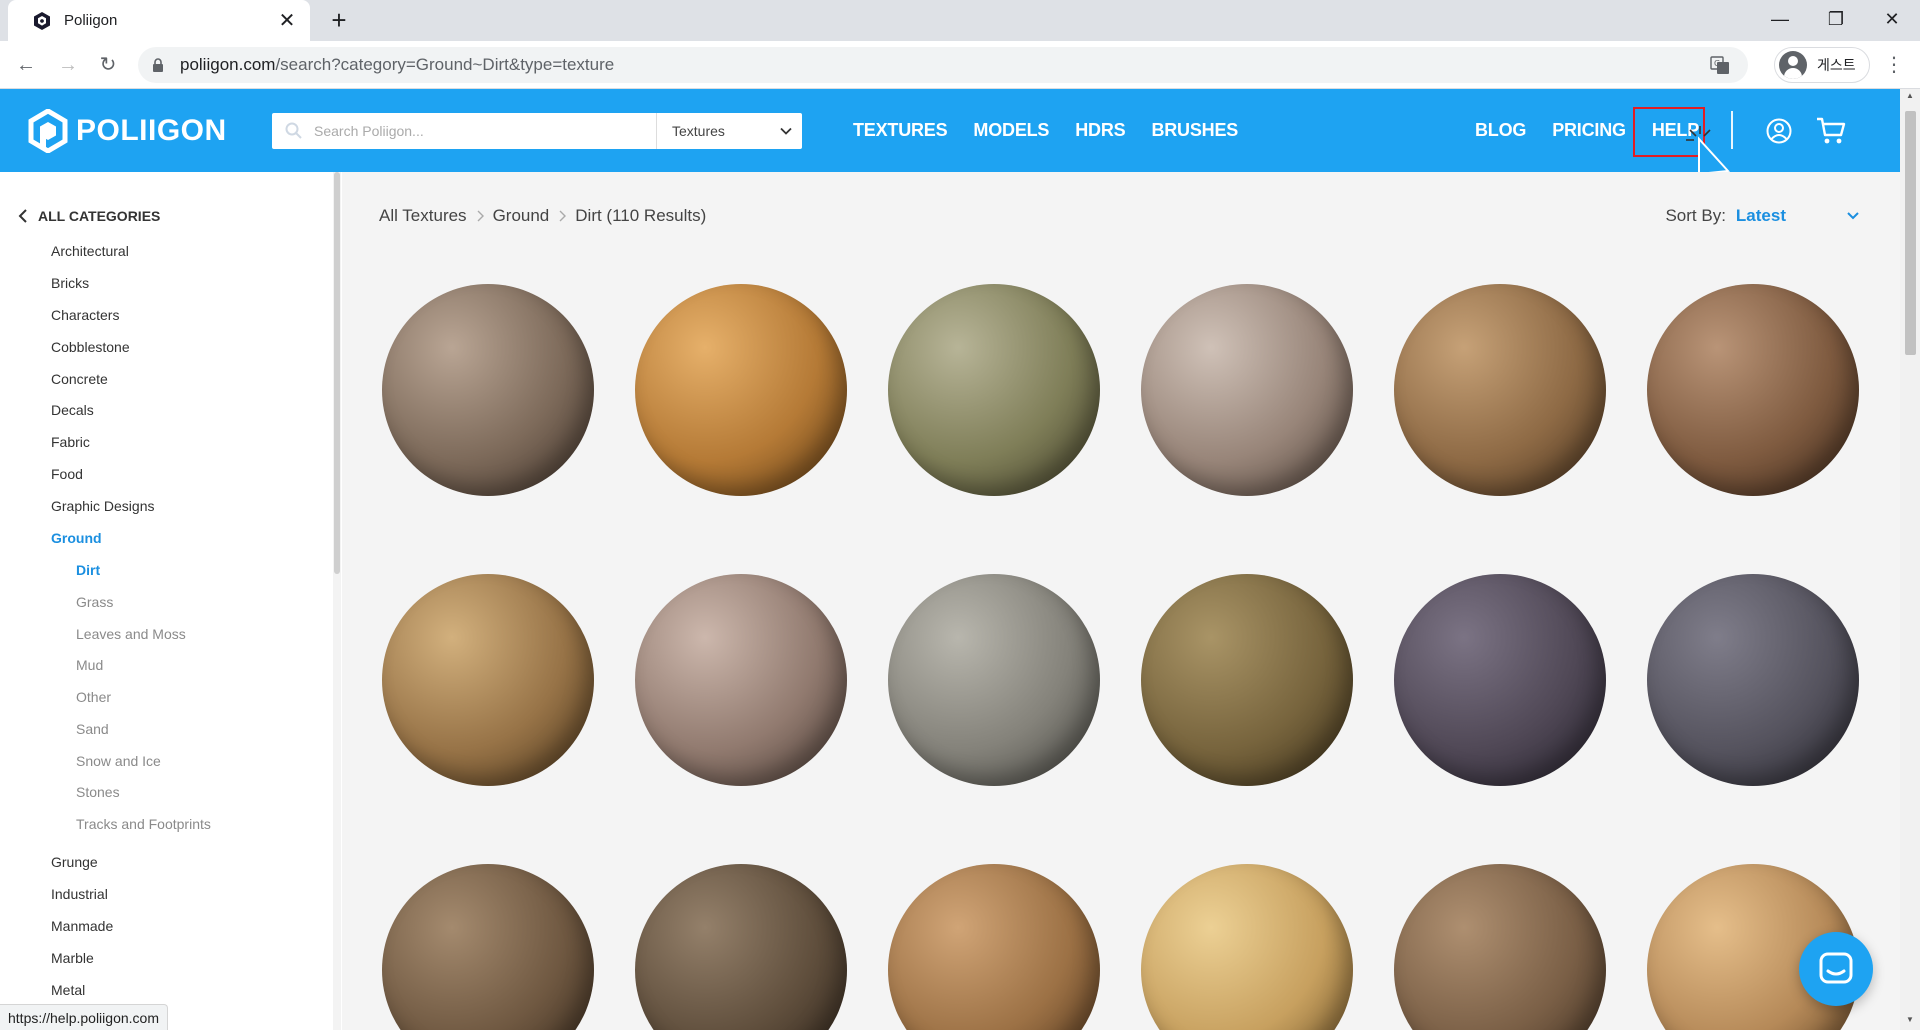 This screenshot has height=1031, width=1920. I want to click on chat-icon, so click(1836, 968).